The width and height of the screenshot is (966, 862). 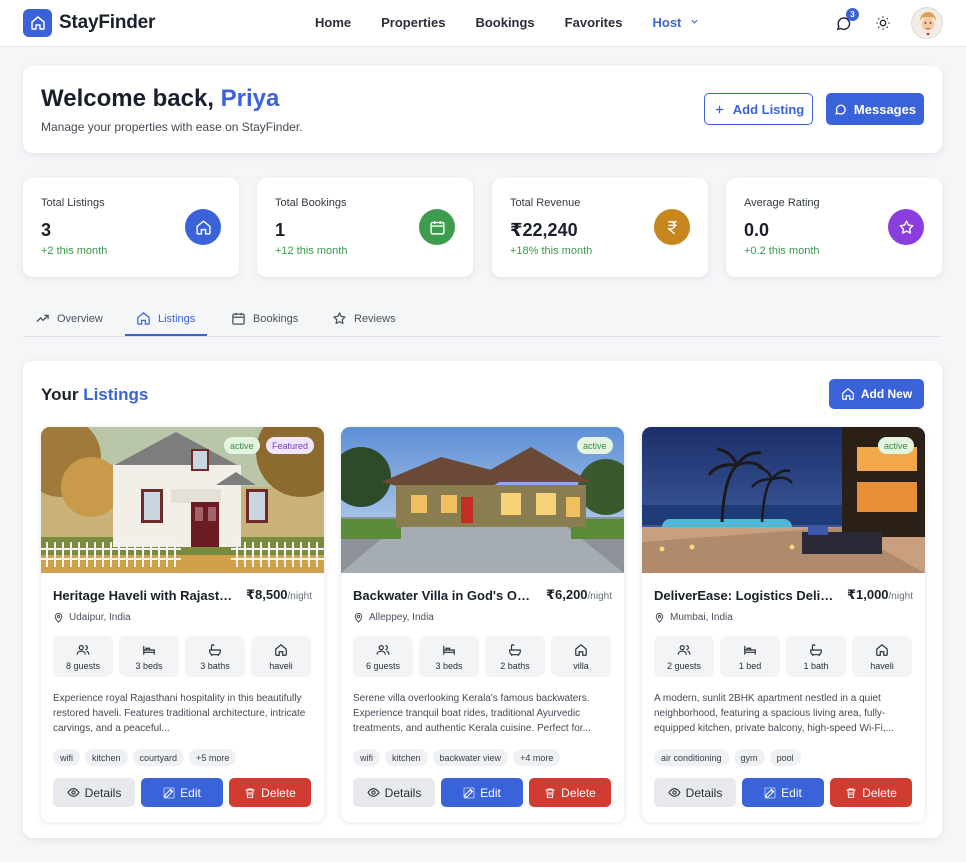 What do you see at coordinates (311, 251) in the screenshot?
I see `stat-change: +12 this month` at bounding box center [311, 251].